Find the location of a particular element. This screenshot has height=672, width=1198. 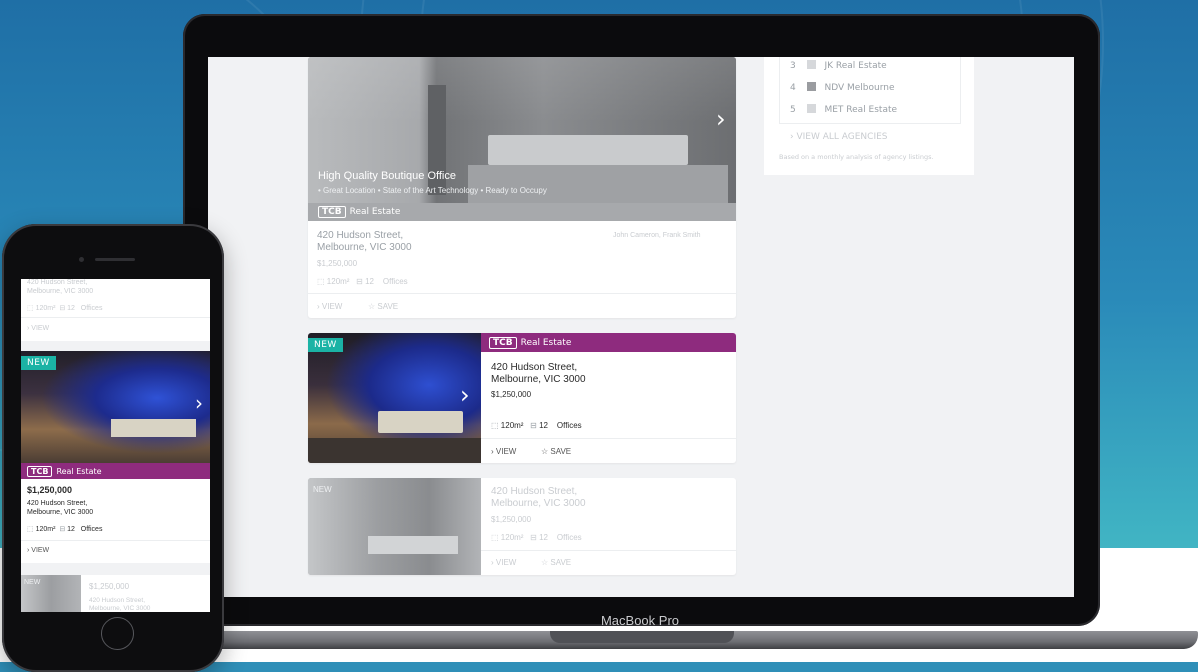

view-all-agencies-link: › VIEW ALL AGENCIES is located at coordinates (839, 137).